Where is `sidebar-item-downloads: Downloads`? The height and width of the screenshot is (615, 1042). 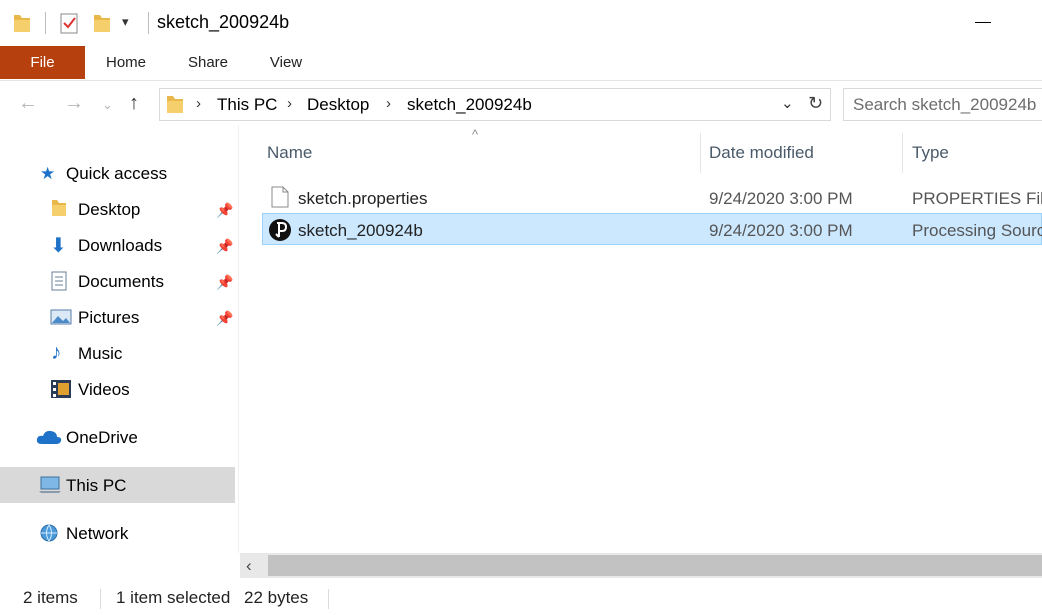
sidebar-item-downloads: Downloads is located at coordinates (120, 246).